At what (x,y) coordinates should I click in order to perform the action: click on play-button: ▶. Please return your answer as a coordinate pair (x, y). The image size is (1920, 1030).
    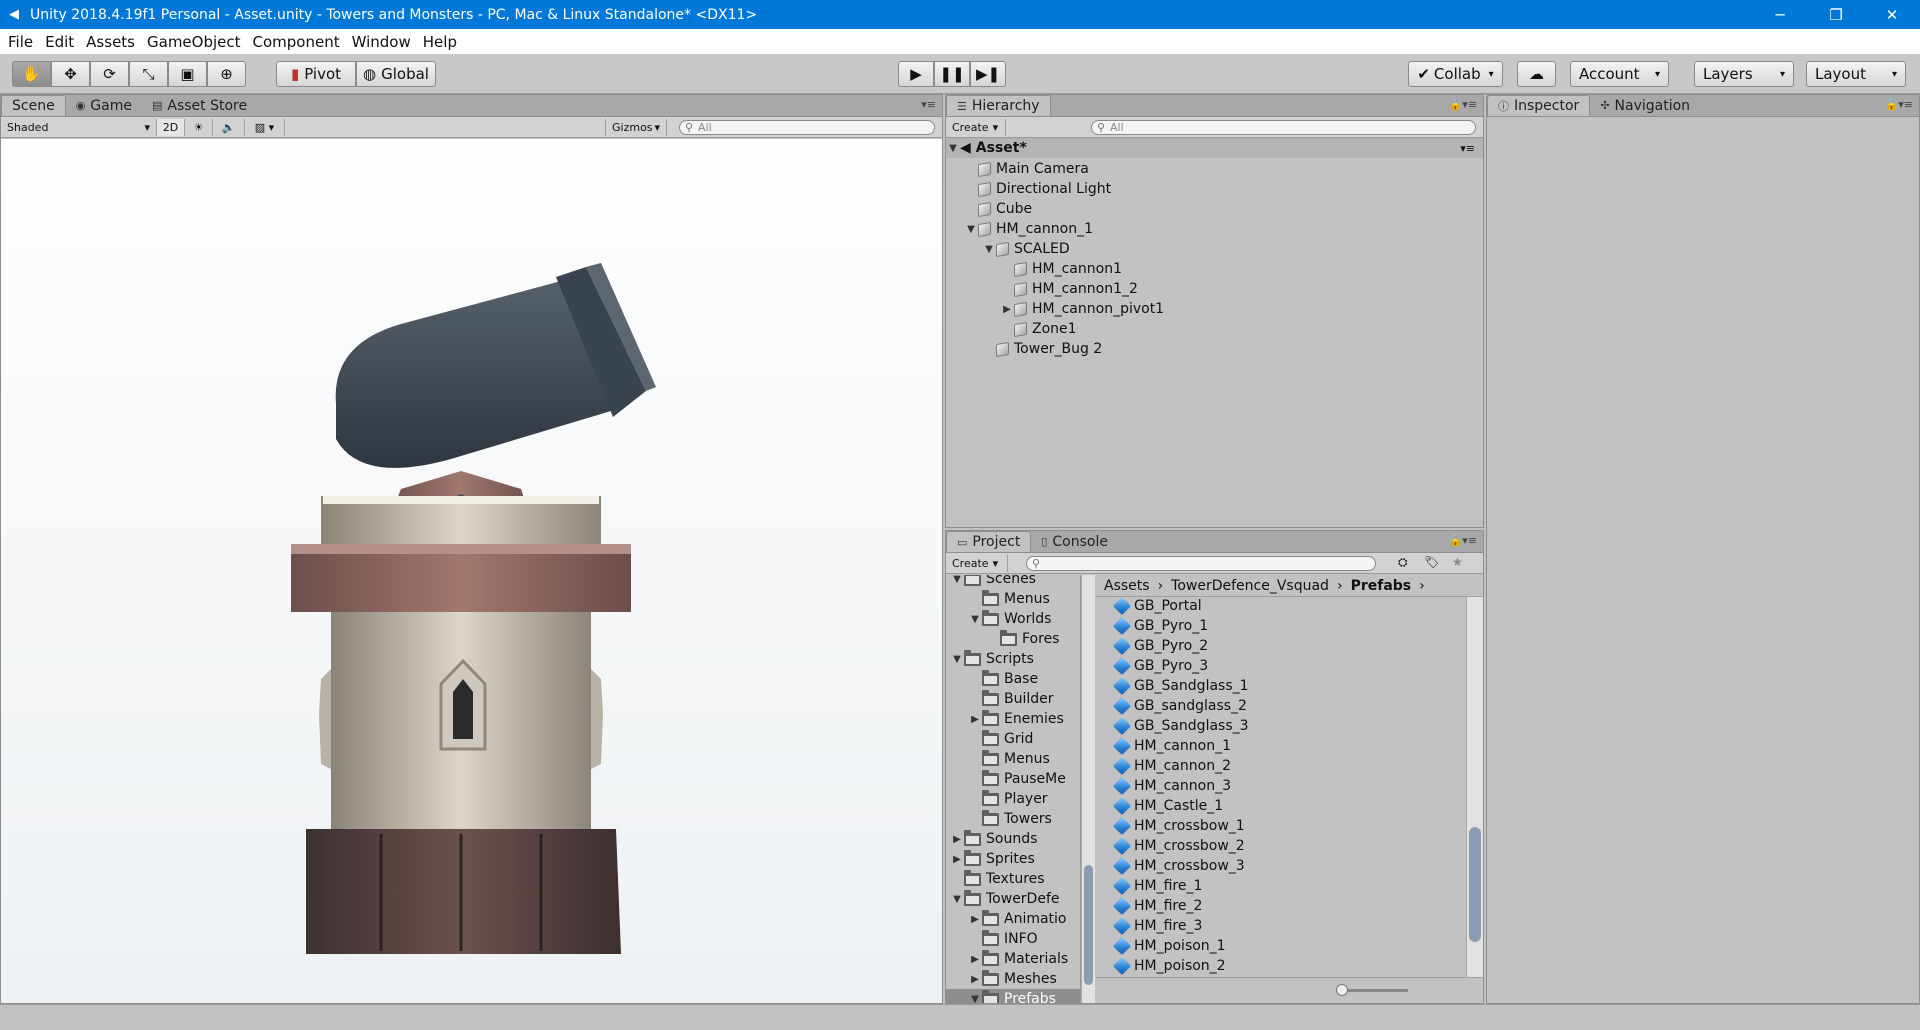
    Looking at the image, I should click on (916, 74).